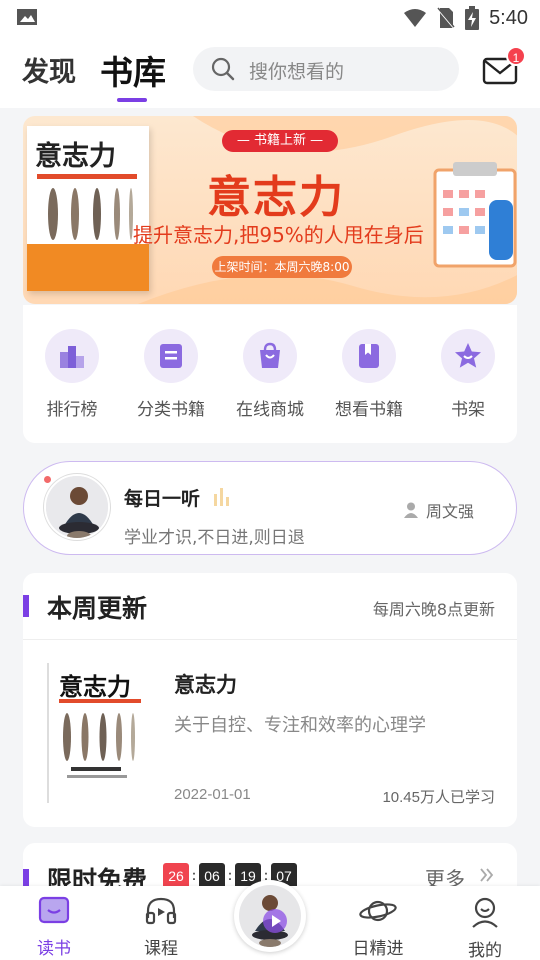 Image resolution: width=540 pixels, height=960 pixels. What do you see at coordinates (369, 374) in the screenshot?
I see `nav-want-books: 想看书籍` at bounding box center [369, 374].